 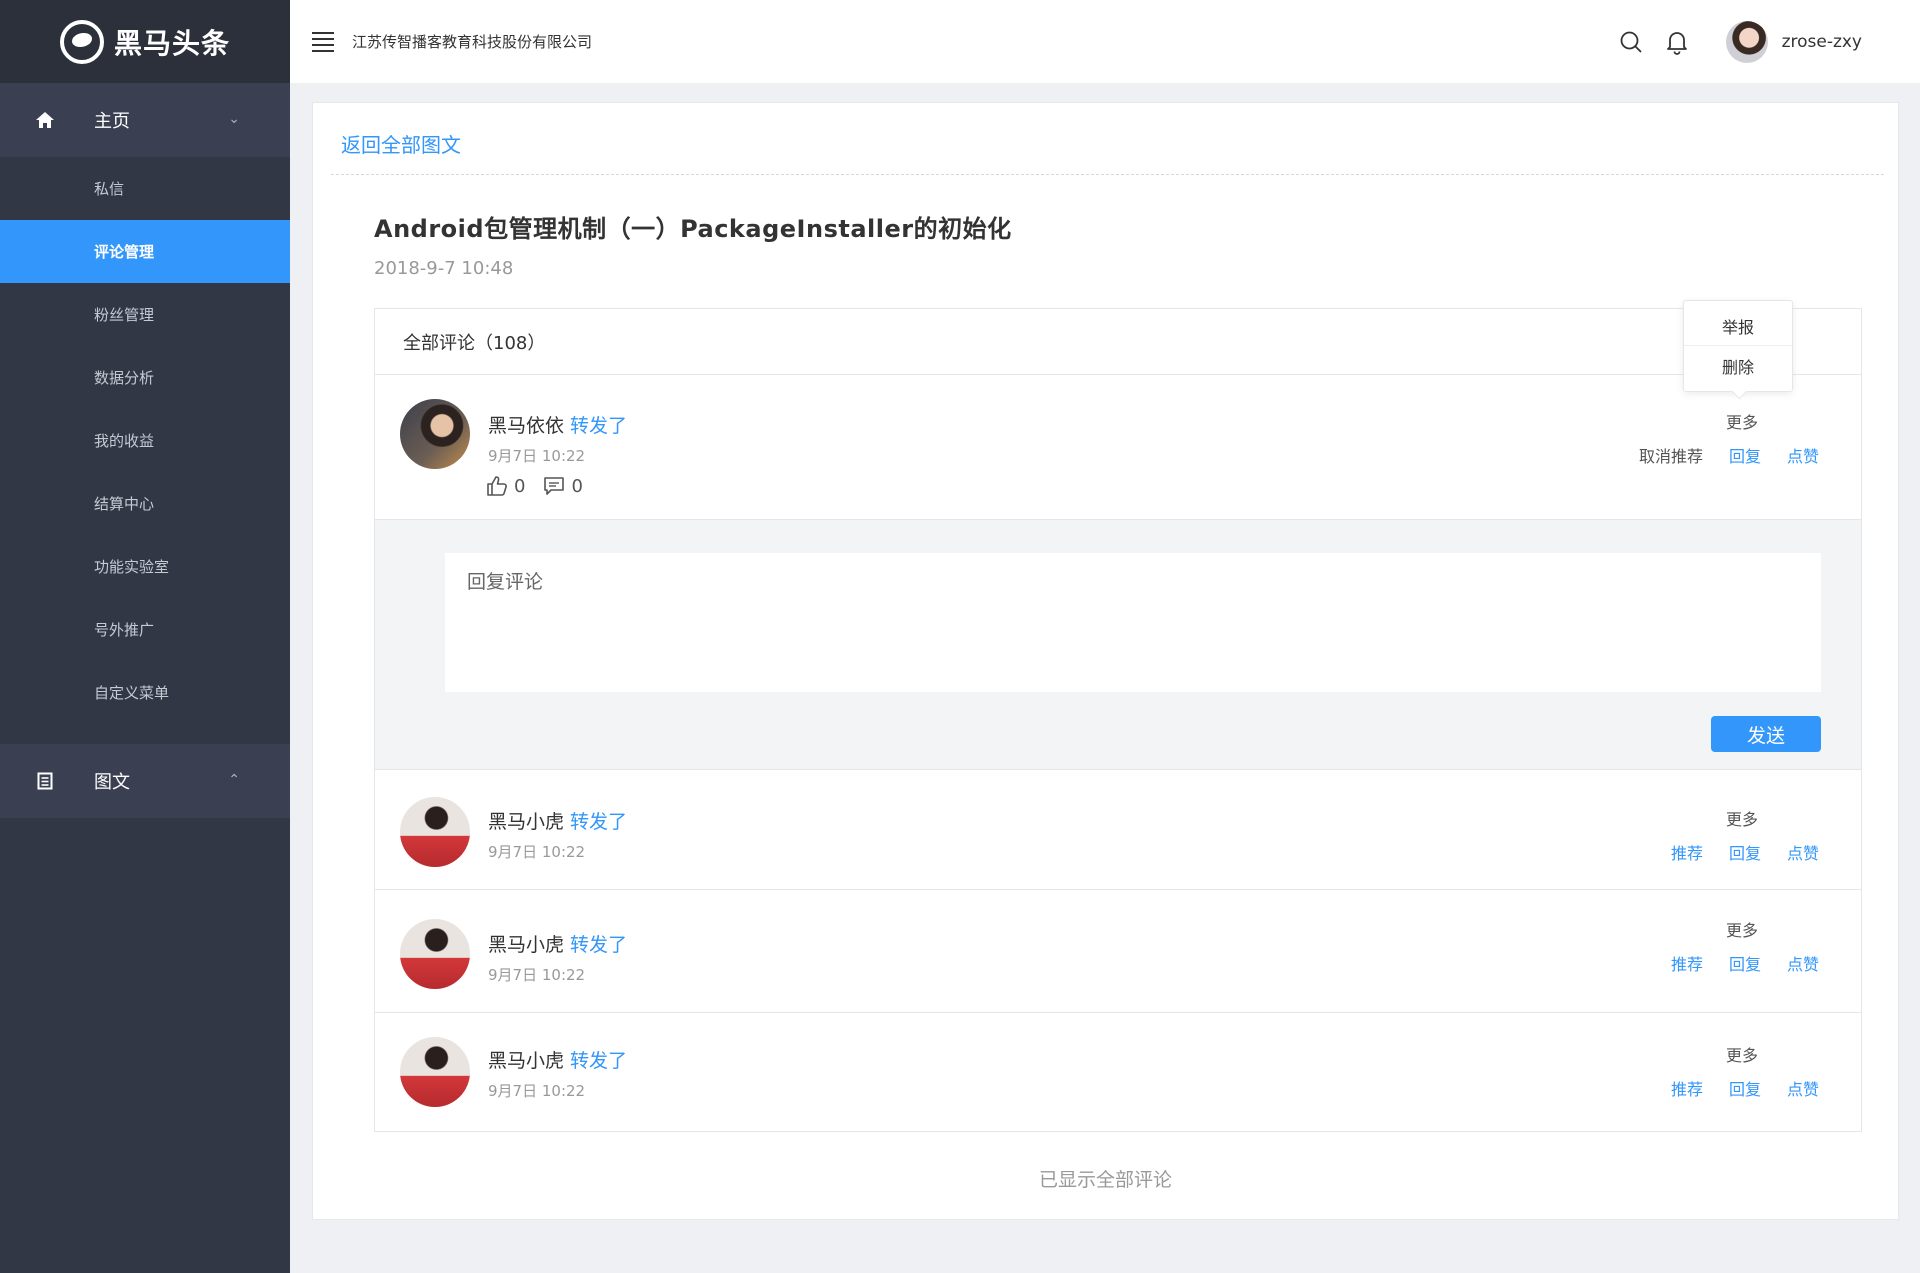 What do you see at coordinates (472, 42) in the screenshot?
I see `company-name: 江苏传智播客教育科技股份有限公司` at bounding box center [472, 42].